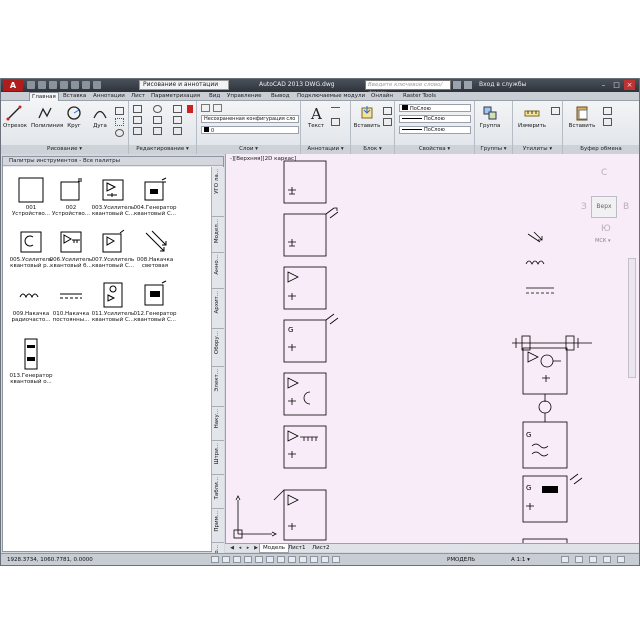 The image size is (640, 640). I want to click on viewcube-top-face: Верх, so click(604, 207).